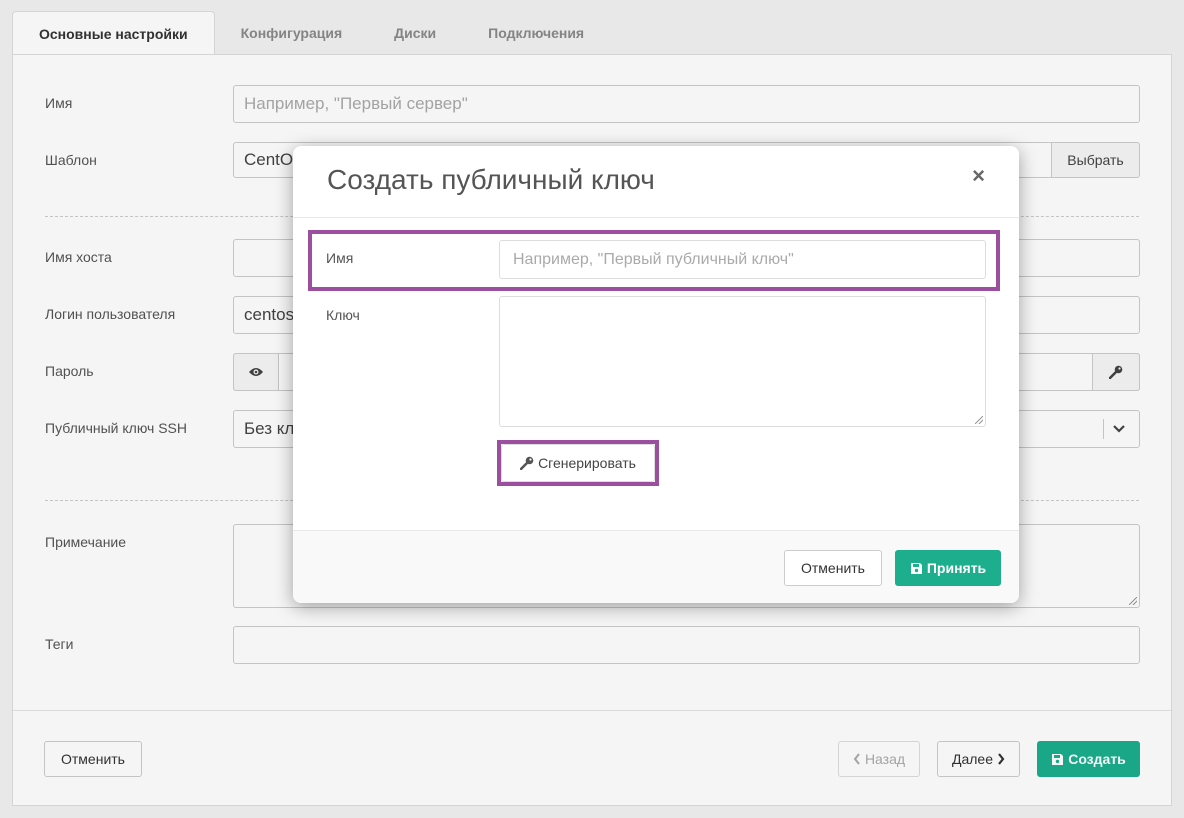 The width and height of the screenshot is (1184, 818). Describe the element at coordinates (527, 463) in the screenshot. I see `key-icon` at that location.